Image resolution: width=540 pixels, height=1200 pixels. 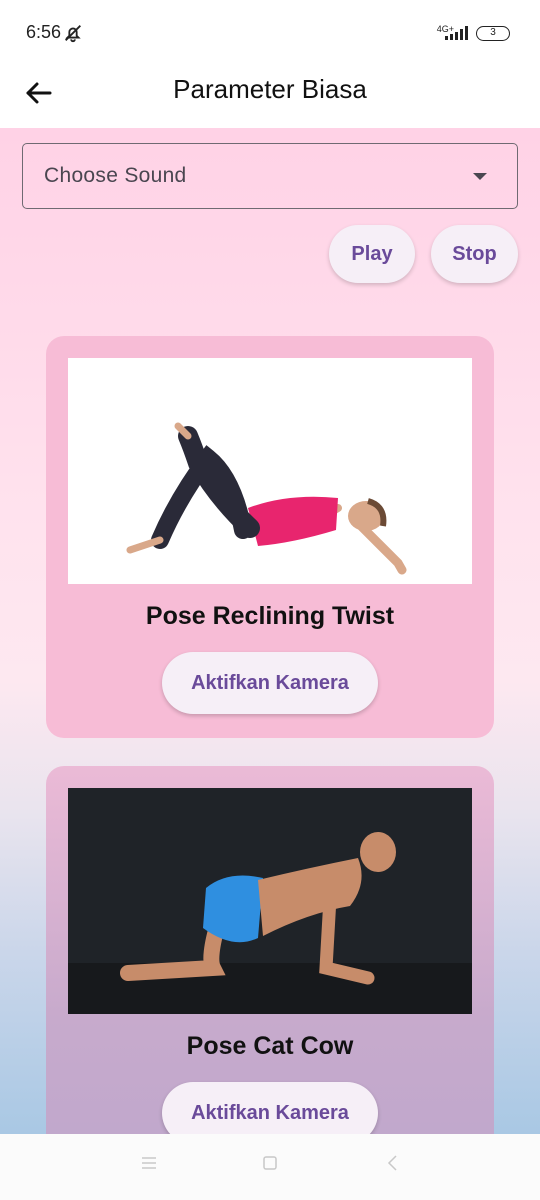 What do you see at coordinates (480, 176) in the screenshot?
I see `caret-down-icon` at bounding box center [480, 176].